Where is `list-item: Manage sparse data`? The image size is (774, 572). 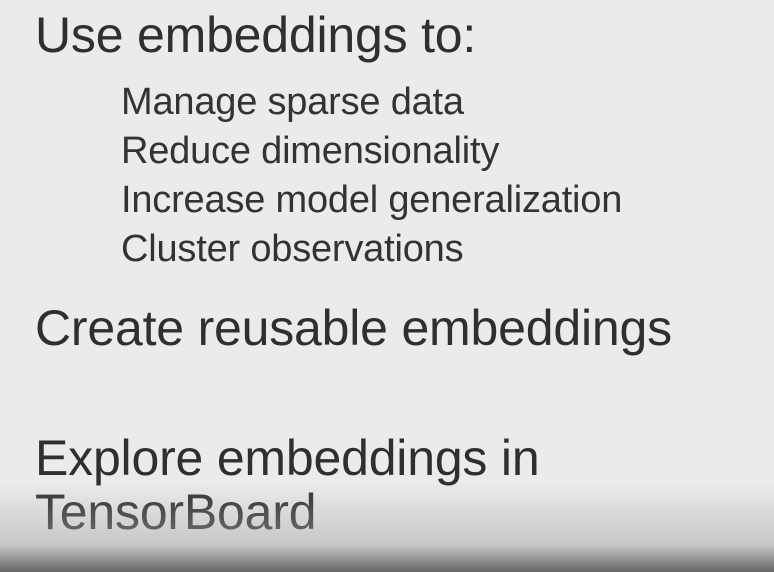 list-item: Manage sparse data is located at coordinates (292, 102).